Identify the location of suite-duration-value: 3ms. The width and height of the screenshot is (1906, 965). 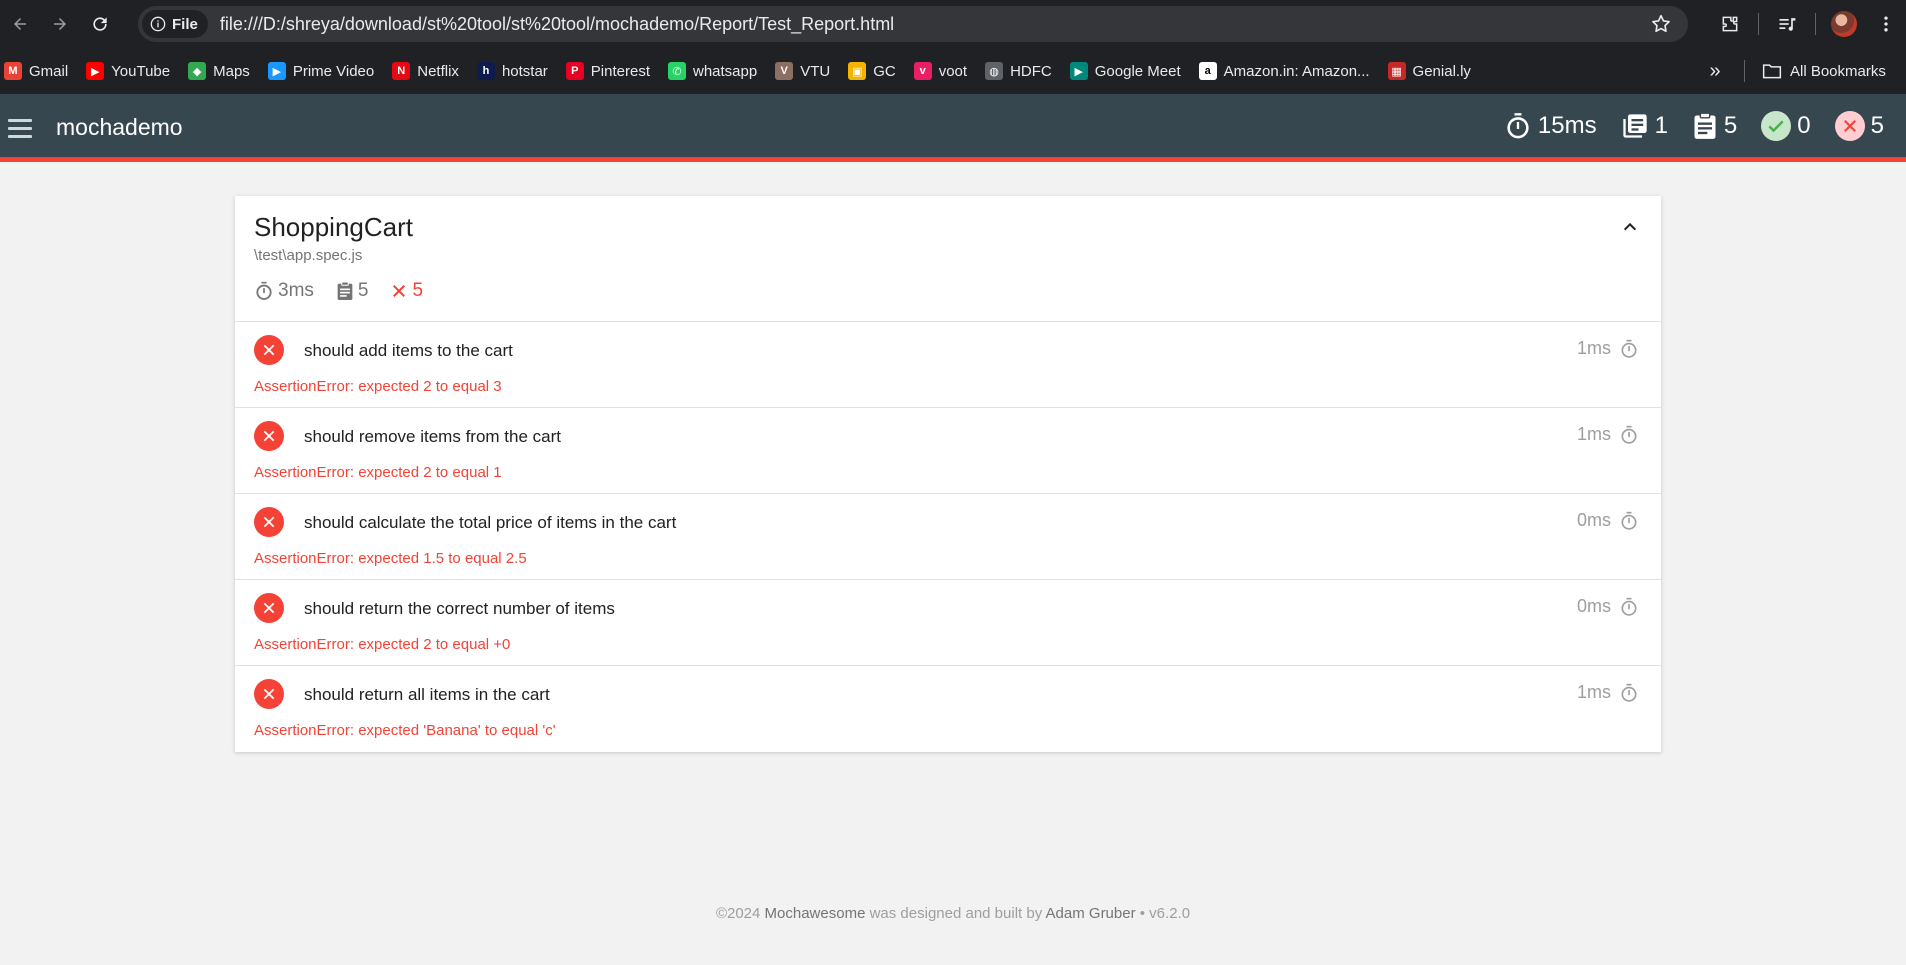
(296, 290).